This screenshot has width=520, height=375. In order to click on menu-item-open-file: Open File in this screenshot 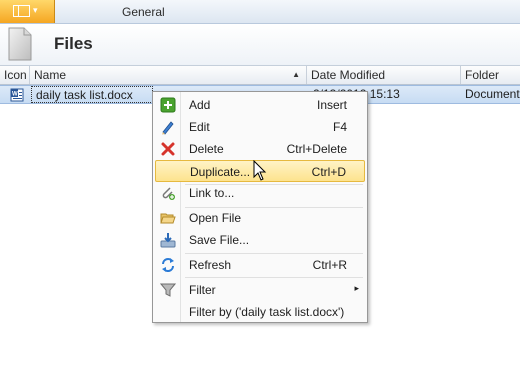, I will do `click(260, 218)`.